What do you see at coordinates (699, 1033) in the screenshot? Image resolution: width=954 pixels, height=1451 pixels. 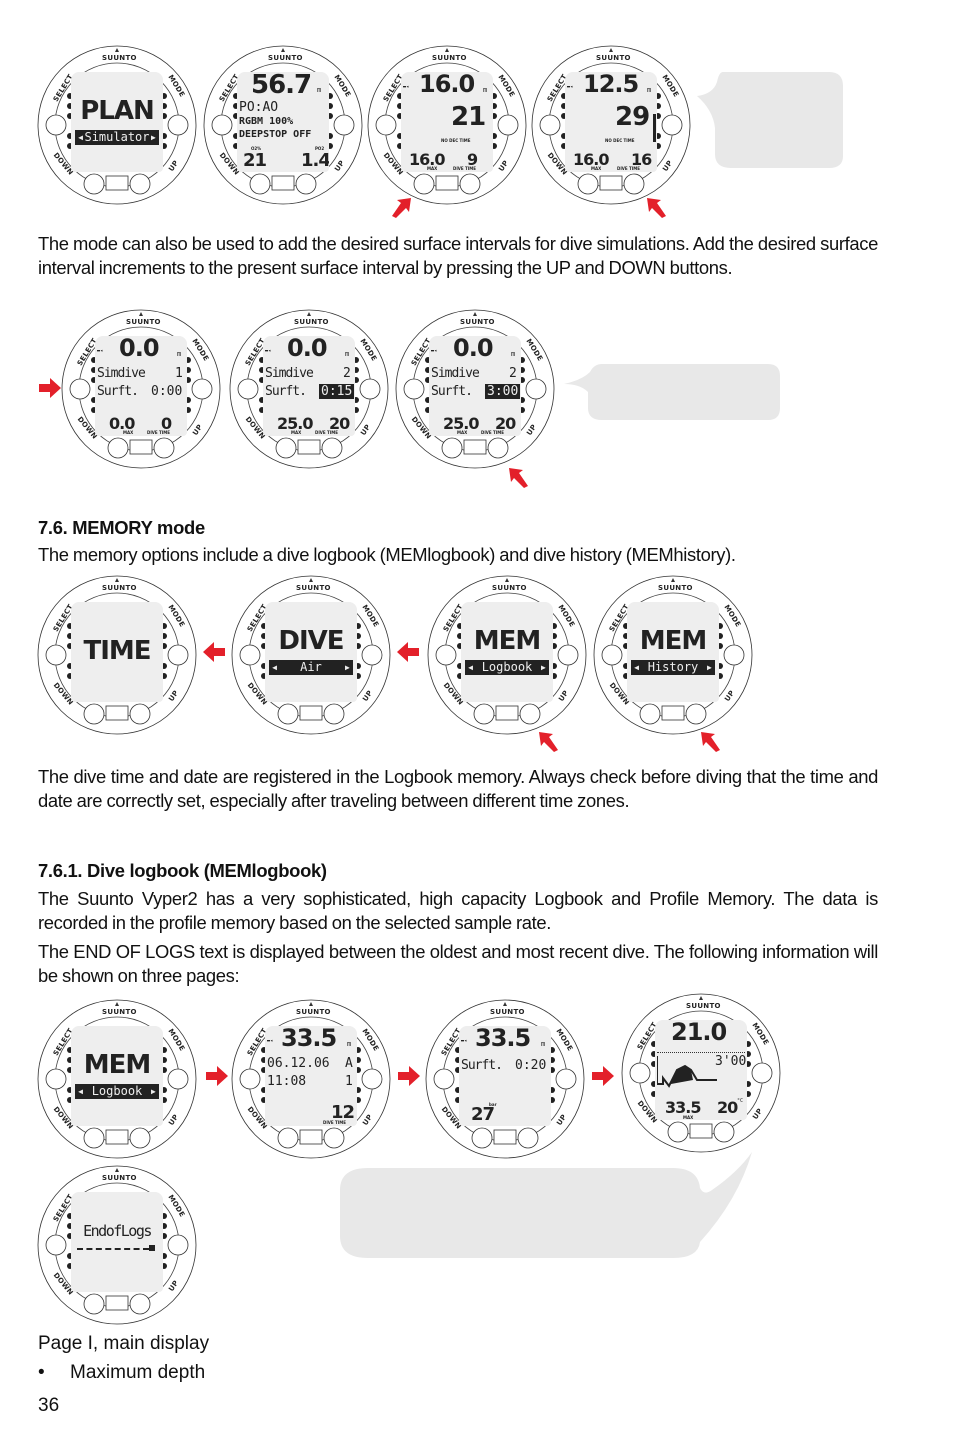 I see `depth-value: 21.0` at bounding box center [699, 1033].